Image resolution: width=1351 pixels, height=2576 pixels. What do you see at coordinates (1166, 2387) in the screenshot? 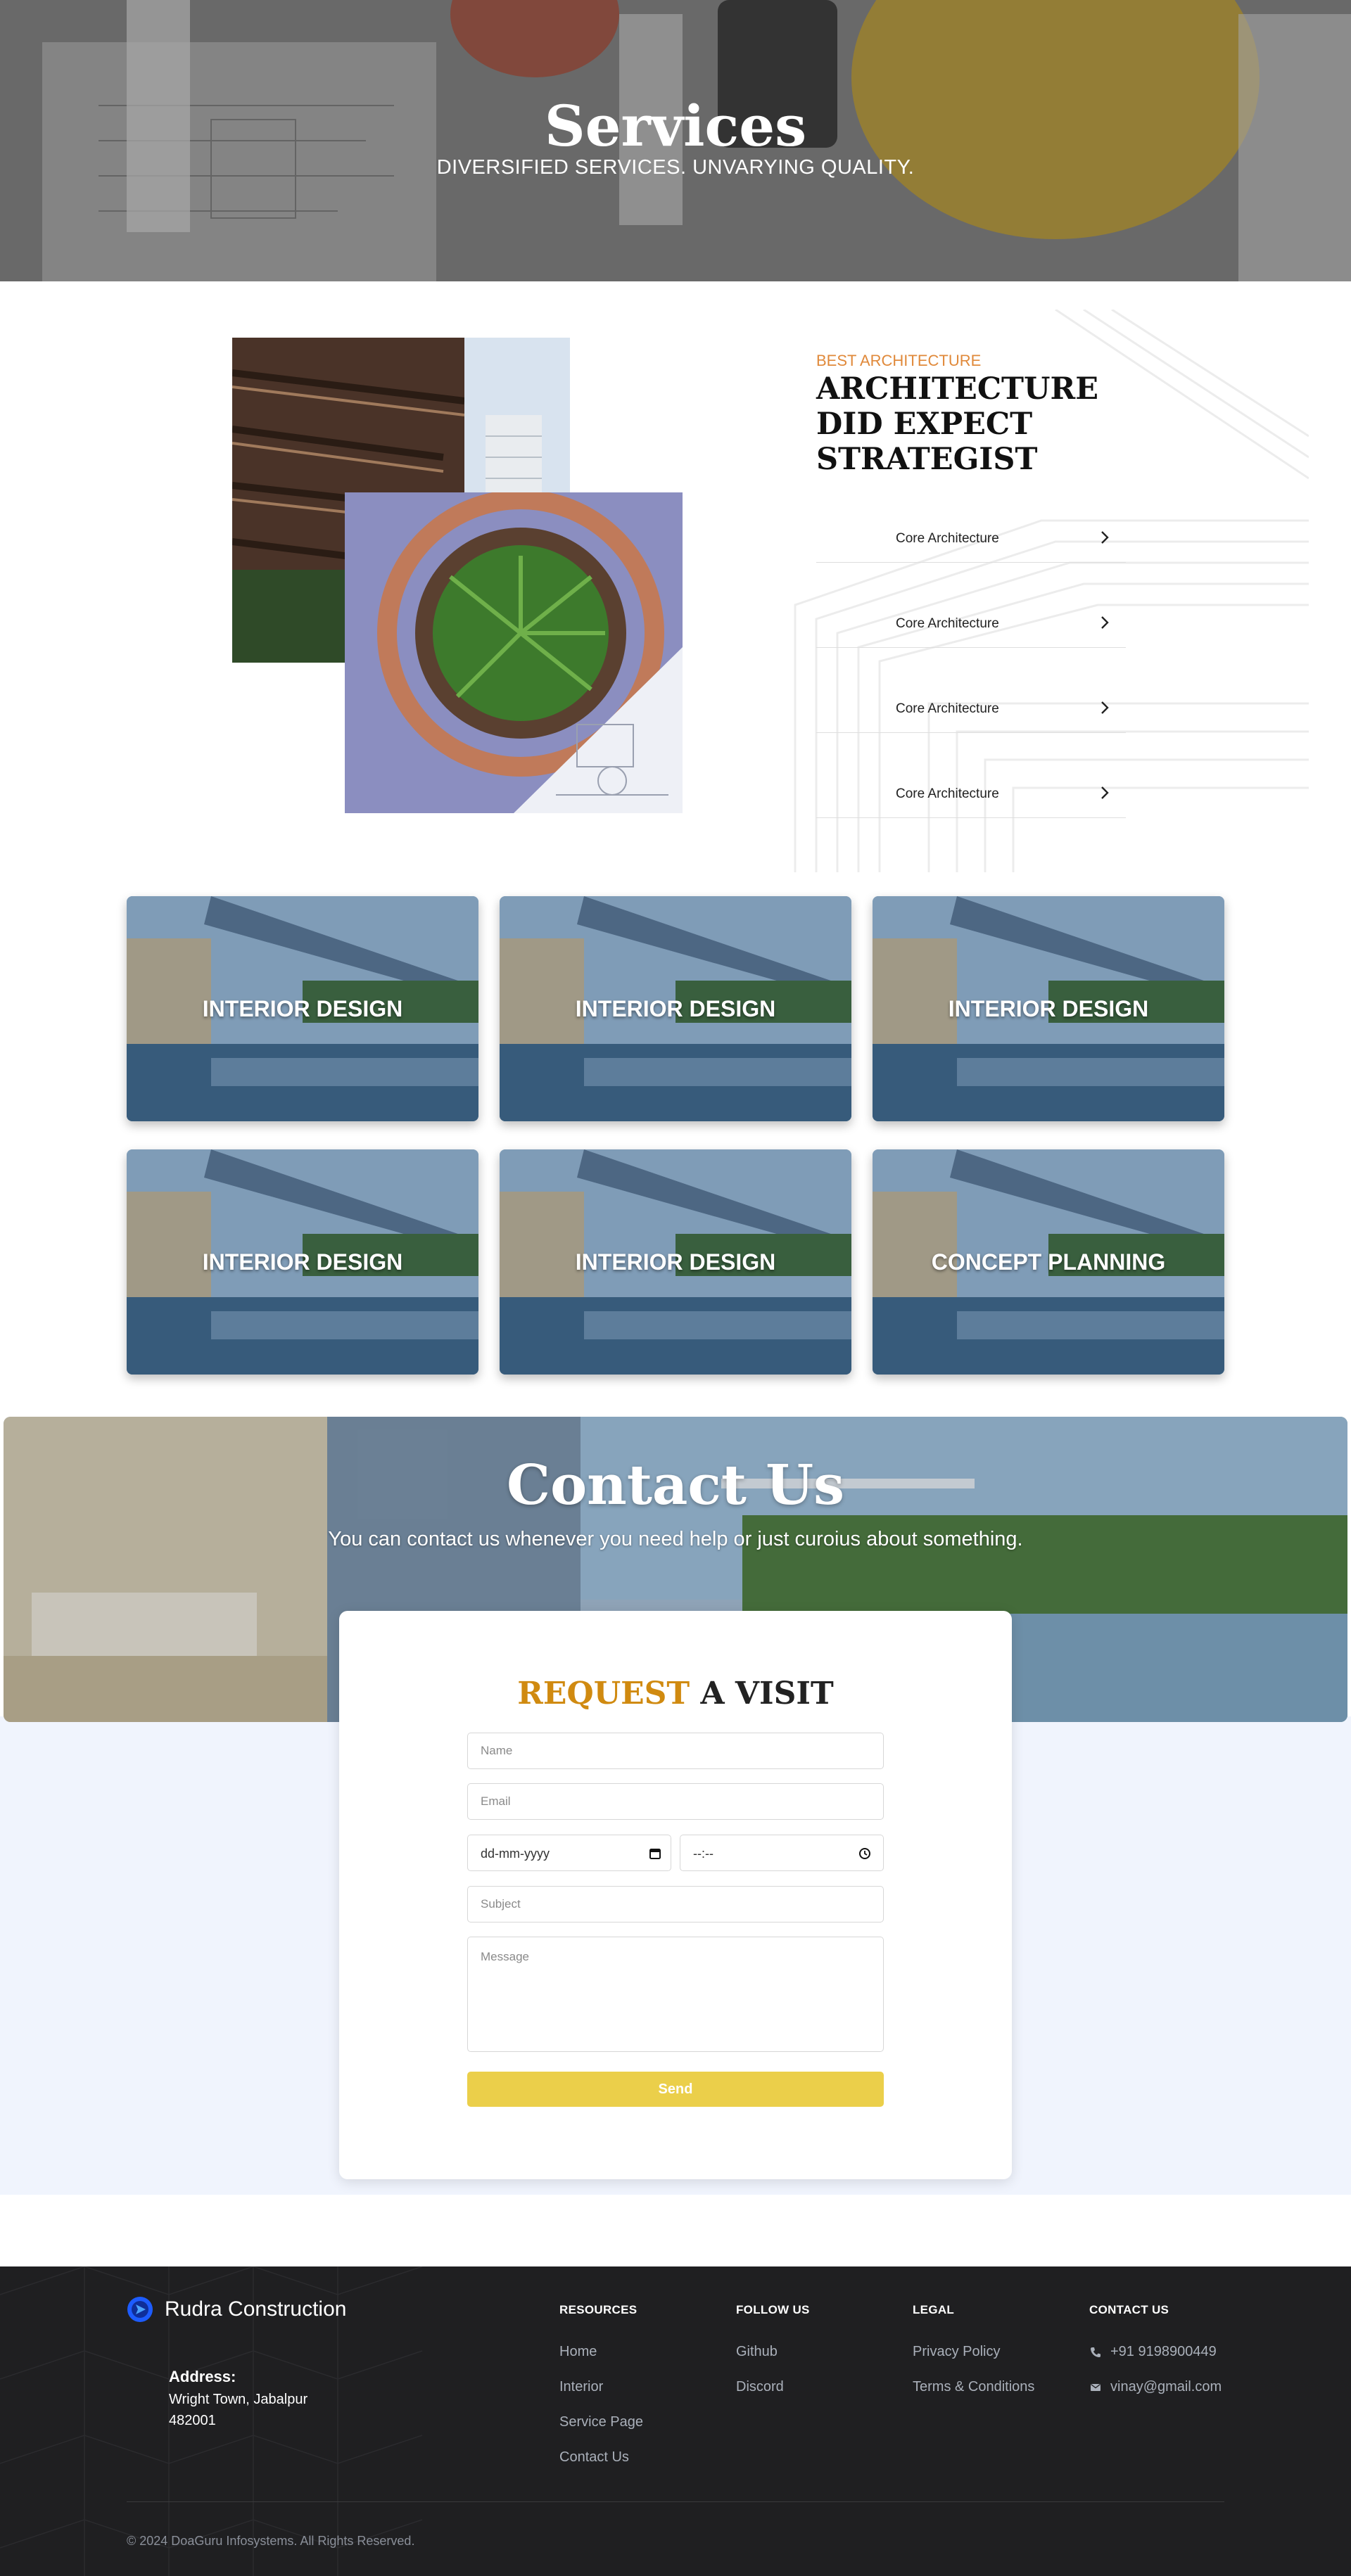
I see `footer-email: vinay@gmail.com` at bounding box center [1166, 2387].